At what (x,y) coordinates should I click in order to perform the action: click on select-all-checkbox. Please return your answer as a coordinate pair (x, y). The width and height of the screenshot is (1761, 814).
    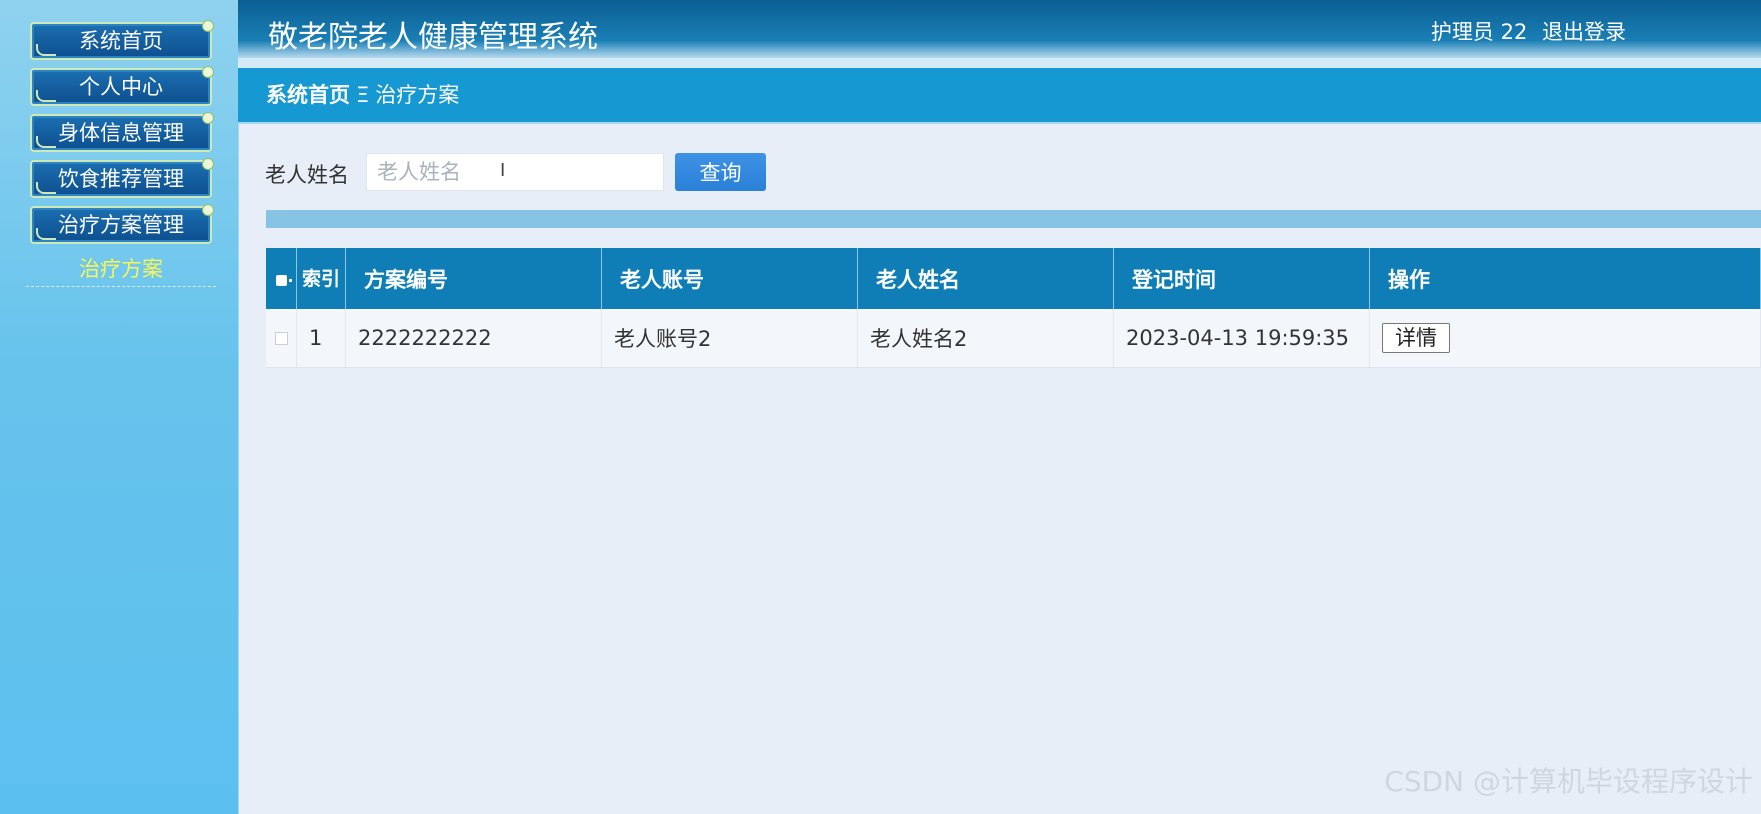
    Looking at the image, I should click on (281, 278).